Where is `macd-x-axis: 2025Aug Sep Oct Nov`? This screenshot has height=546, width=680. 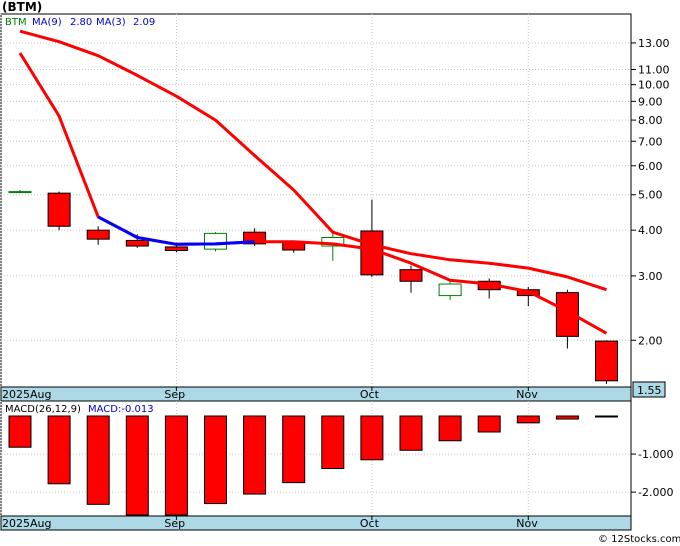 macd-x-axis: 2025Aug Sep Oct Nov is located at coordinates (316, 523).